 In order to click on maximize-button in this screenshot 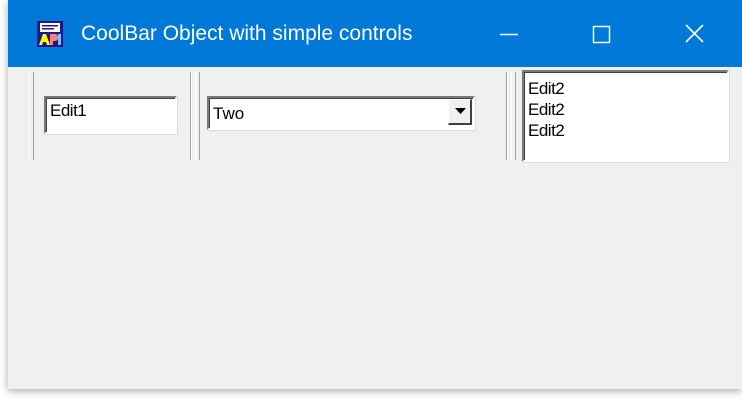, I will do `click(601, 33)`.